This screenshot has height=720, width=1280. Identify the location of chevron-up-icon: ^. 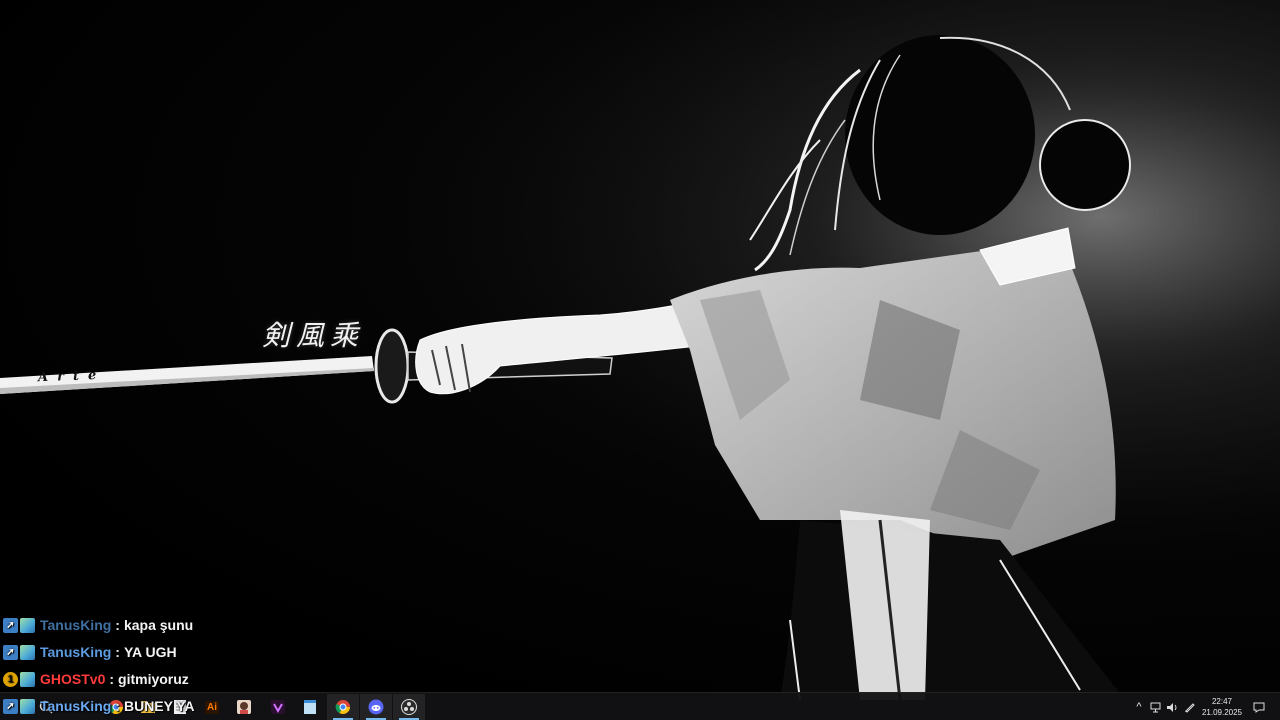
(1139, 706).